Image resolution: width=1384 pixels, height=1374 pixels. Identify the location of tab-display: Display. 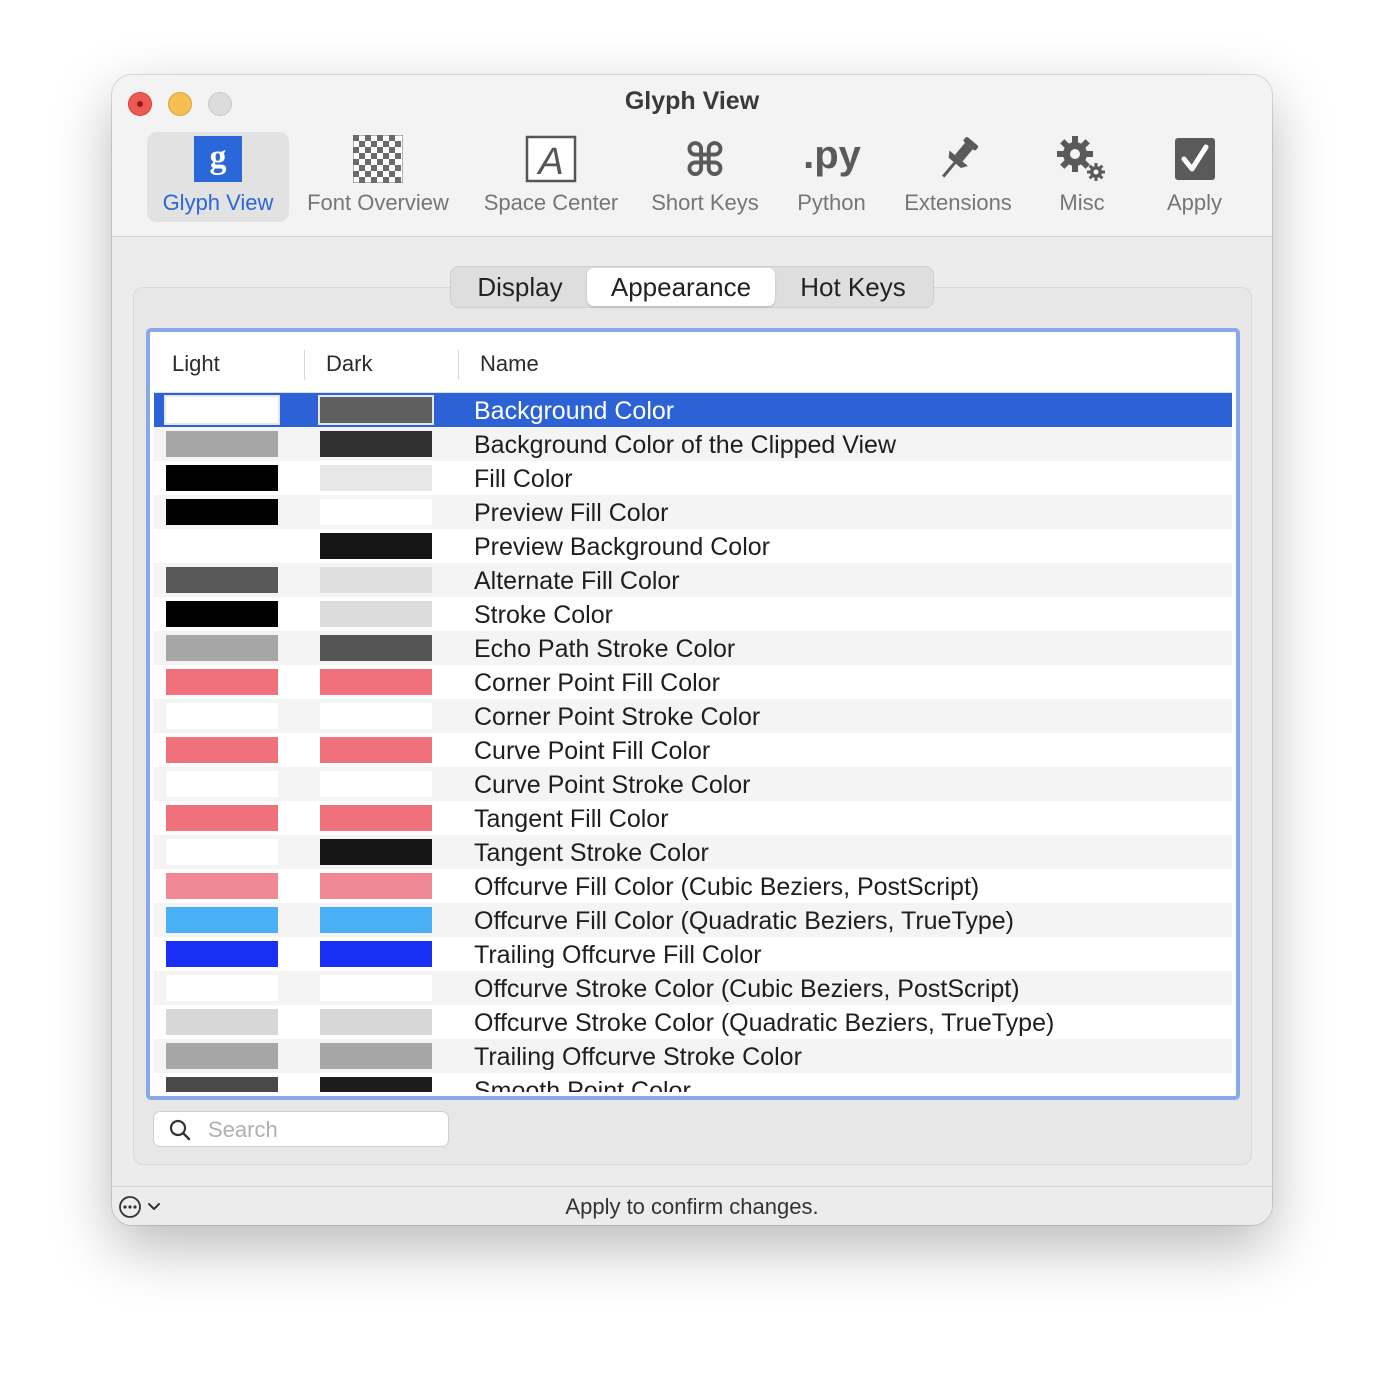
(520, 287).